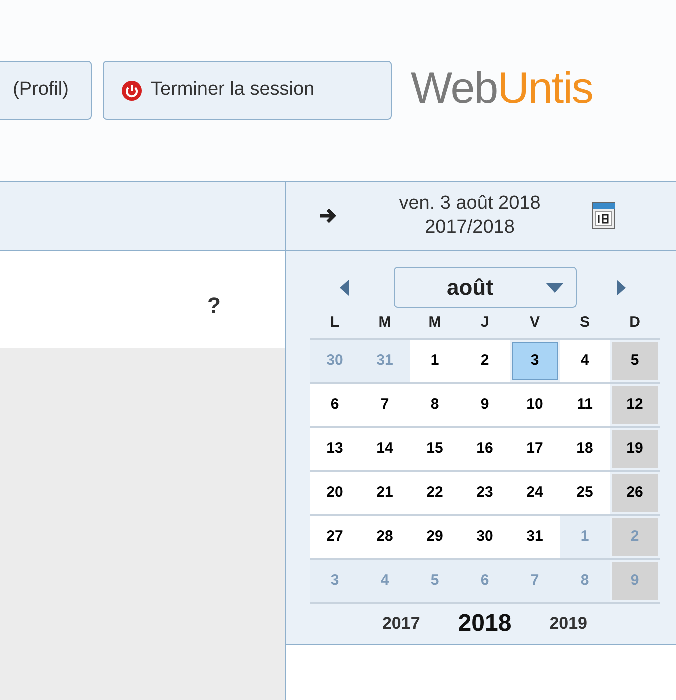 Image resolution: width=676 pixels, height=700 pixels. I want to click on help-link: ?, so click(214, 305).